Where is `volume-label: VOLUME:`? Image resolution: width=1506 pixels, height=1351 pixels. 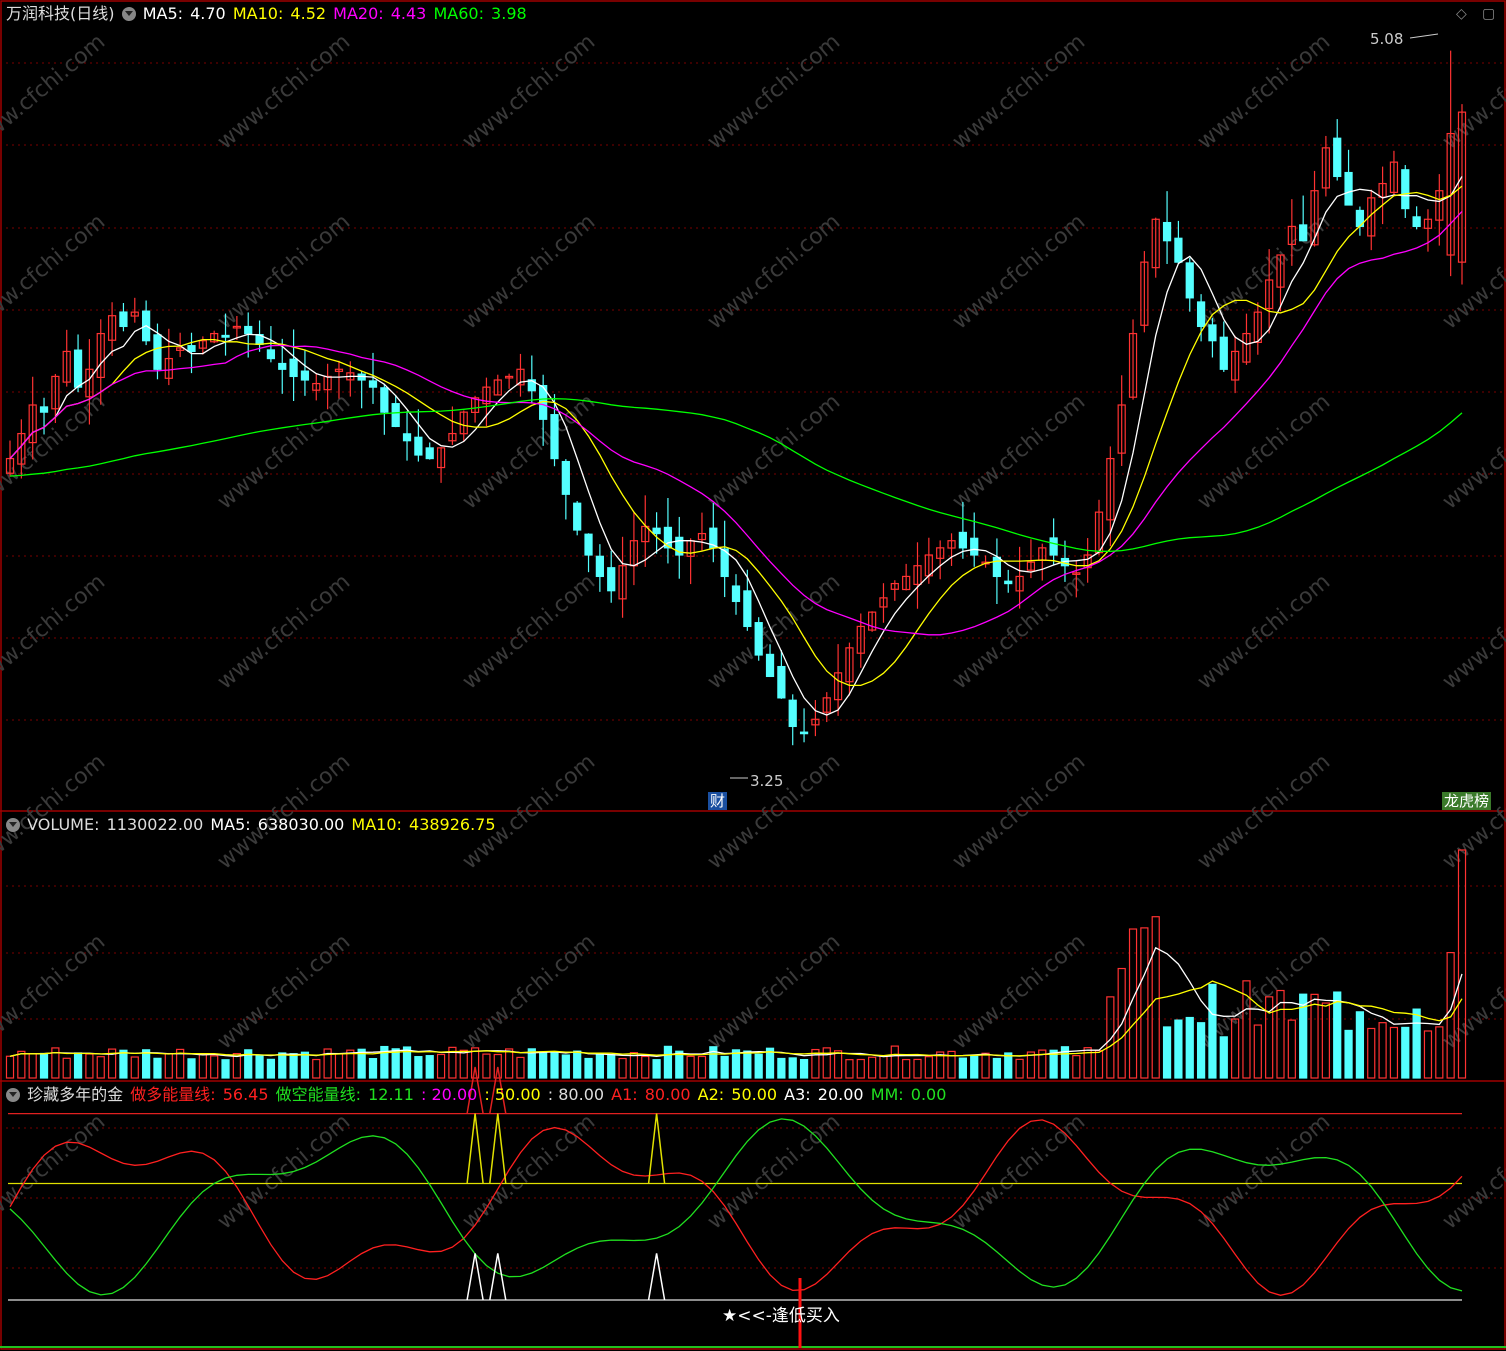
volume-label: VOLUME: is located at coordinates (63, 824).